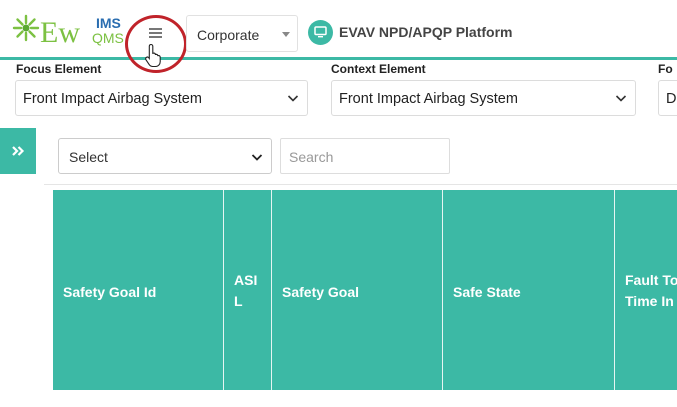  I want to click on organization-select-value: Corporate, so click(228, 35).